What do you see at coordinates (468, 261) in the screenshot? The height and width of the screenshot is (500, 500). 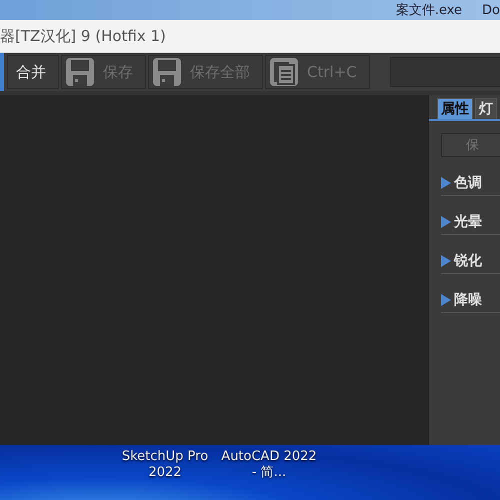 I see `section-header: 锐化` at bounding box center [468, 261].